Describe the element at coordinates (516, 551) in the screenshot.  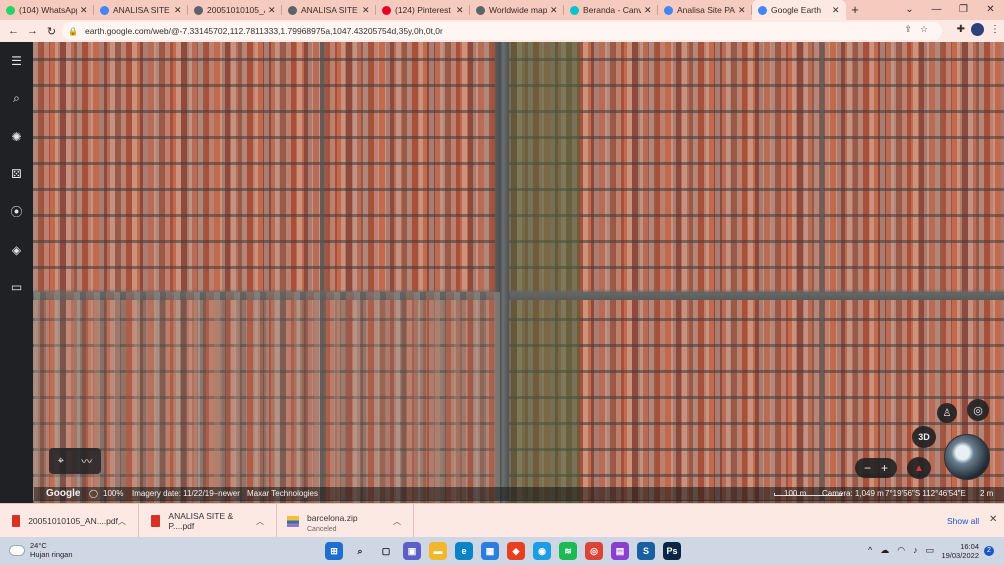
I see `office-icon: ◆` at that location.